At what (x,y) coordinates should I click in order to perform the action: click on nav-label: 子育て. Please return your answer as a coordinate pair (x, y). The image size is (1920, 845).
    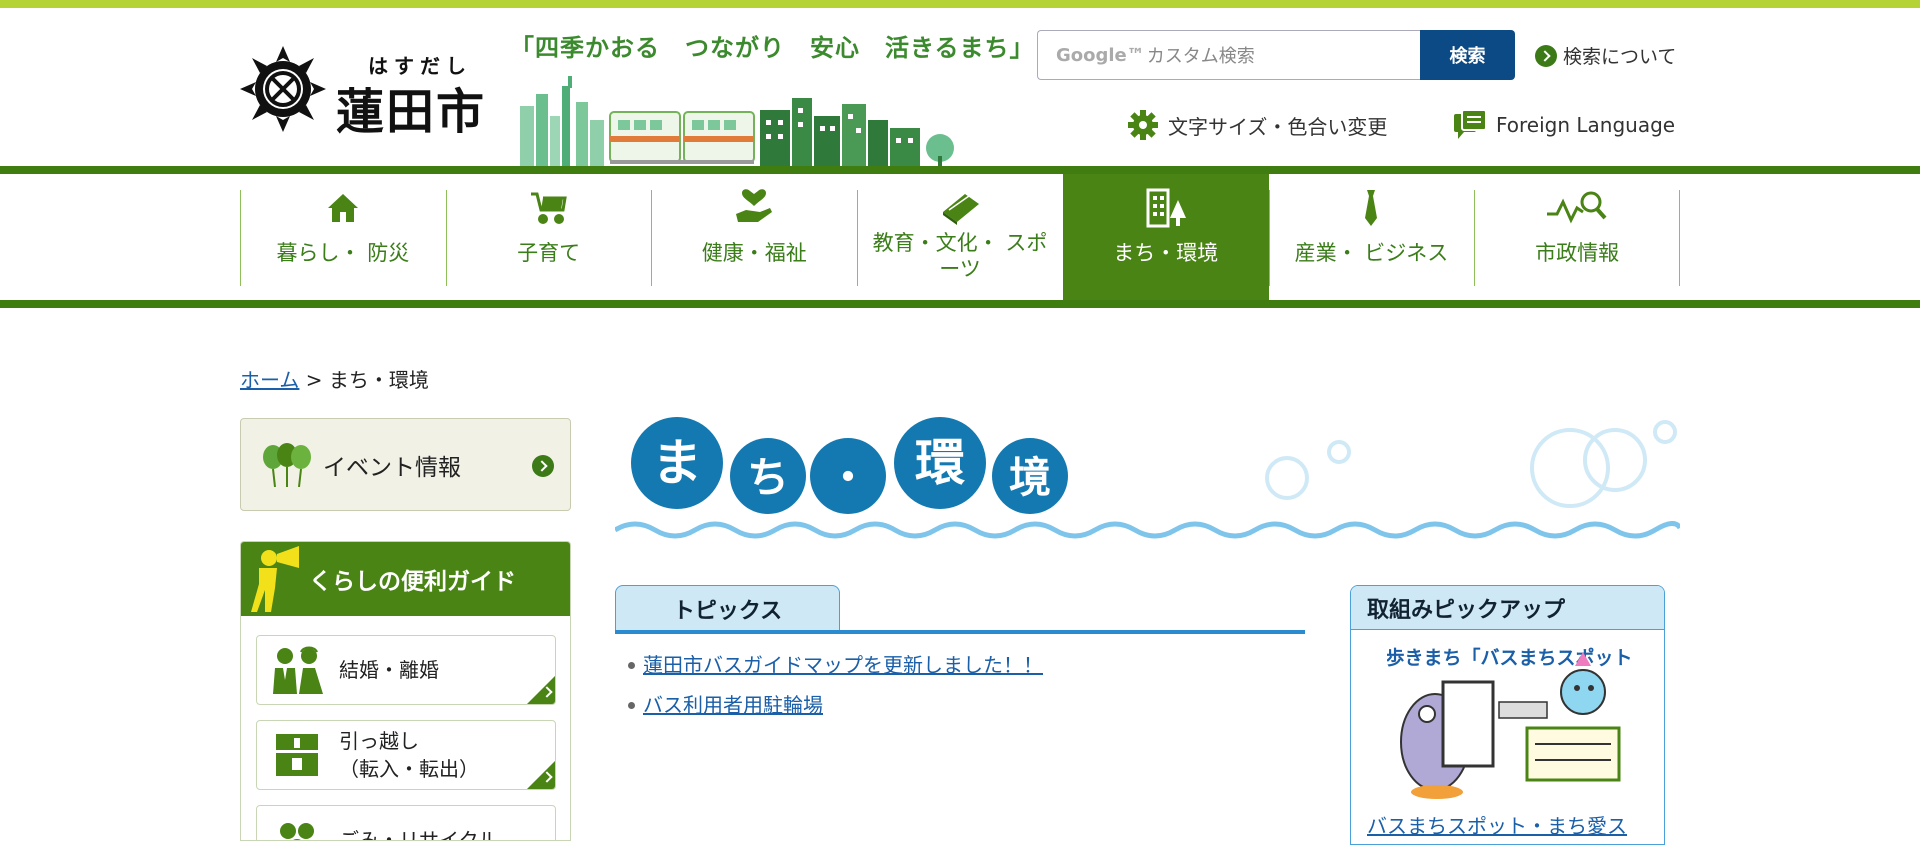
    Looking at the image, I should click on (549, 253).